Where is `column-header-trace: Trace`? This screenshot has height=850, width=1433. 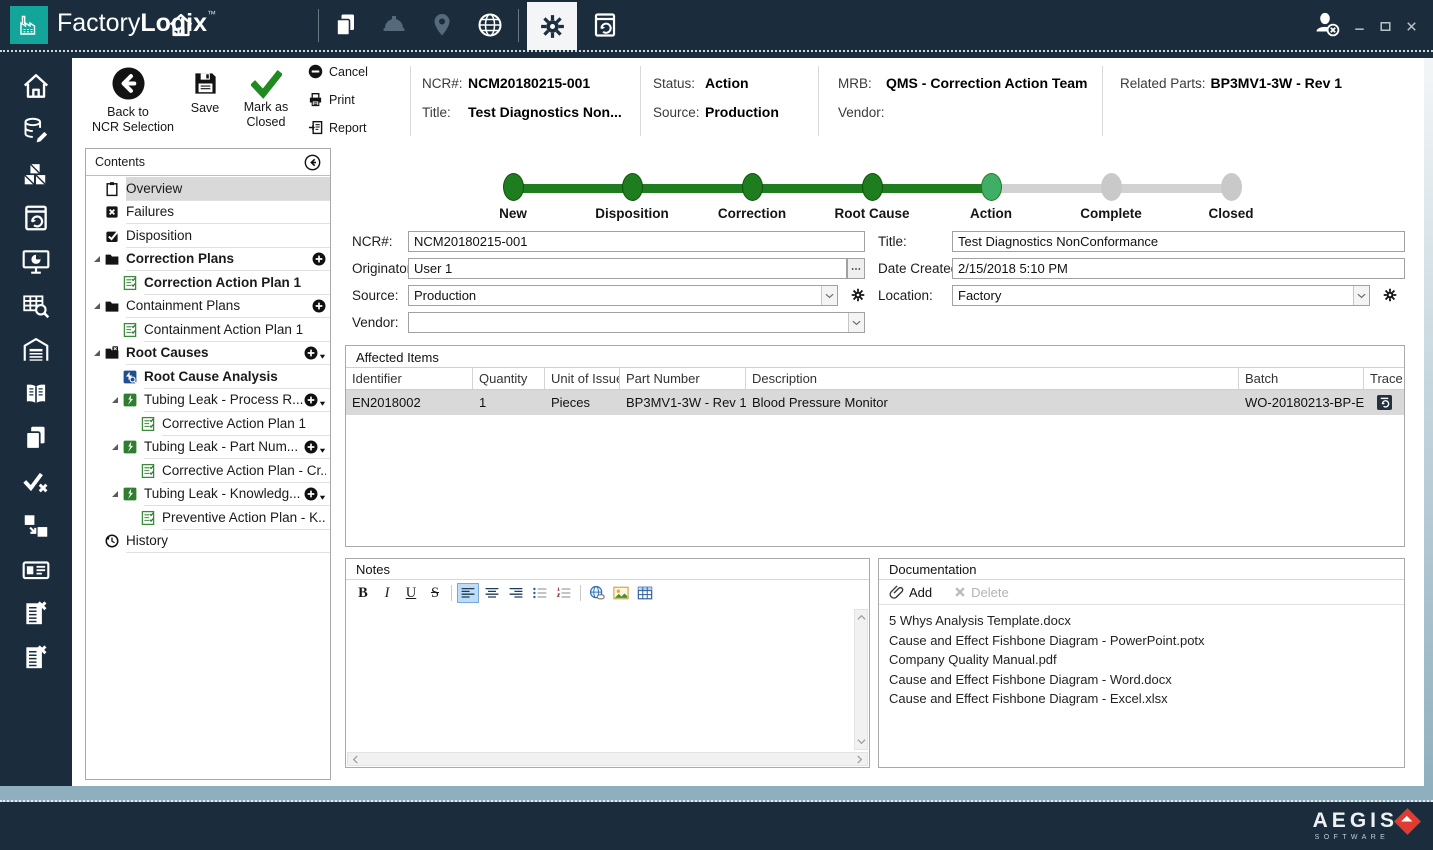
column-header-trace: Trace is located at coordinates (1384, 378).